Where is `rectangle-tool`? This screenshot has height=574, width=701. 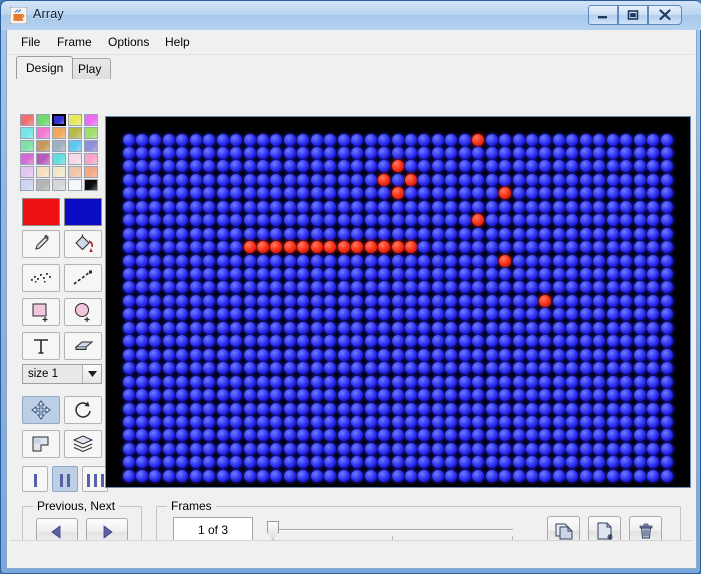
rectangle-tool is located at coordinates (41, 312).